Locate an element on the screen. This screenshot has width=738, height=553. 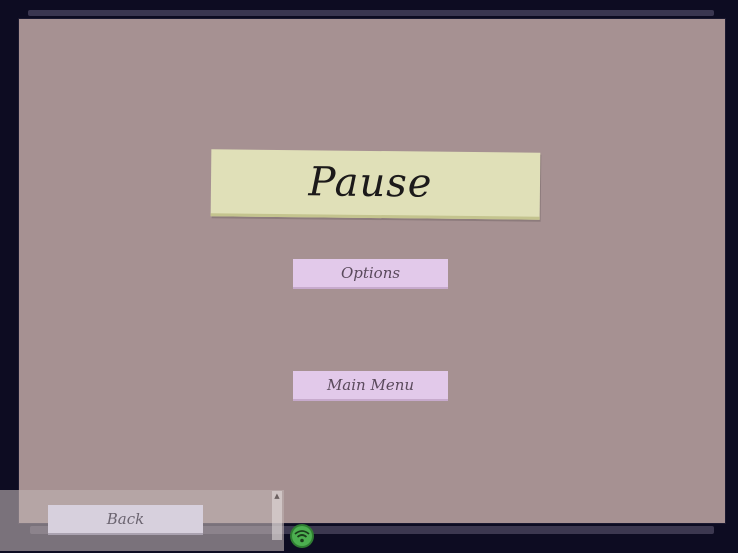
back-button-label: Back is located at coordinates (125, 519).